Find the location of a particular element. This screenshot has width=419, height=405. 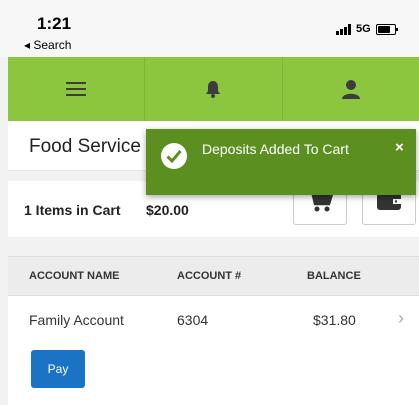

cart-total: $20.00 is located at coordinates (167, 210).